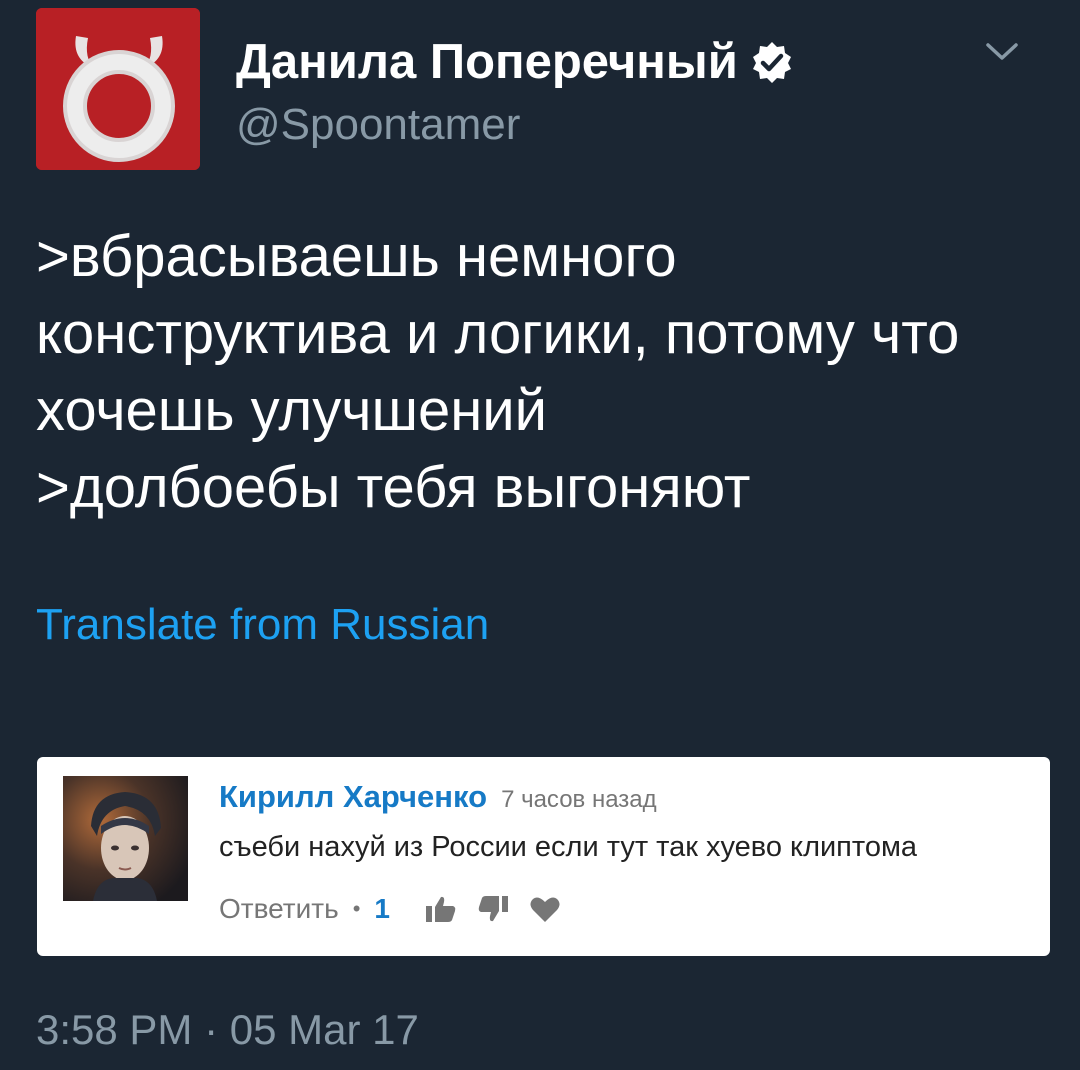  I want to click on profile-avatar, so click(118, 89).